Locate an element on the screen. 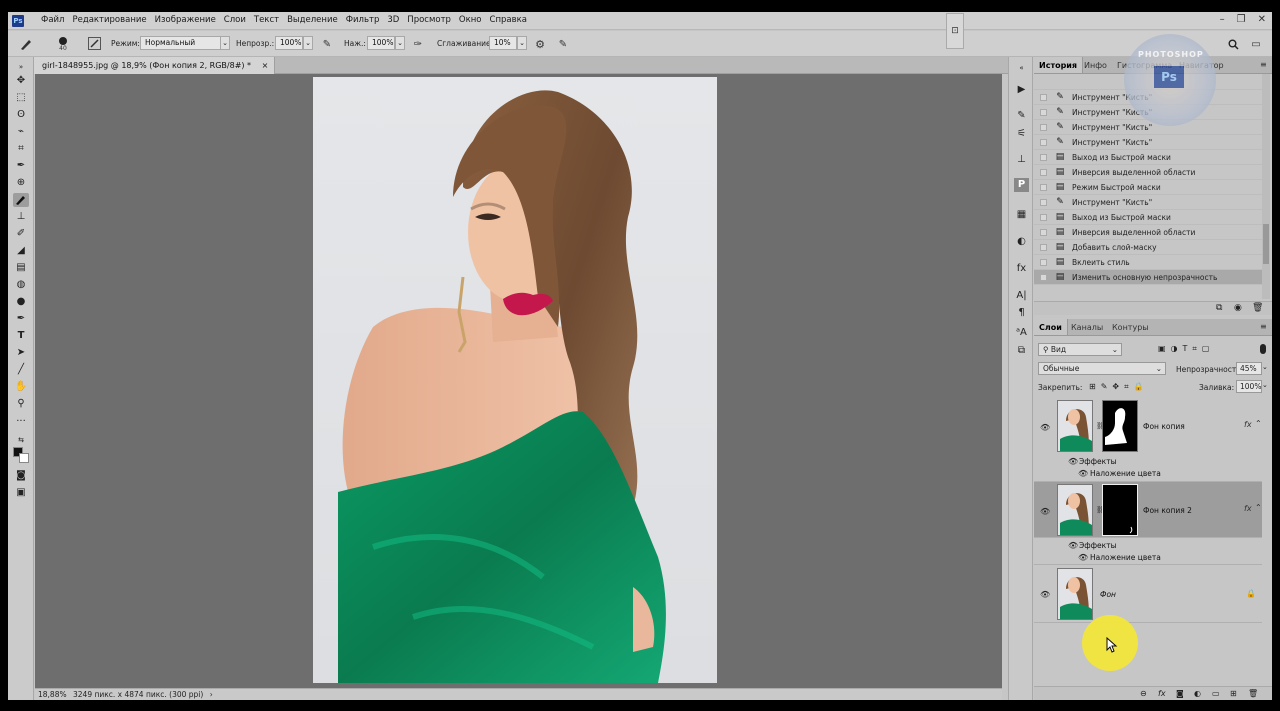 The width and height of the screenshot is (1280, 711). effect-name: Наложение цвета is located at coordinates (1125, 473).